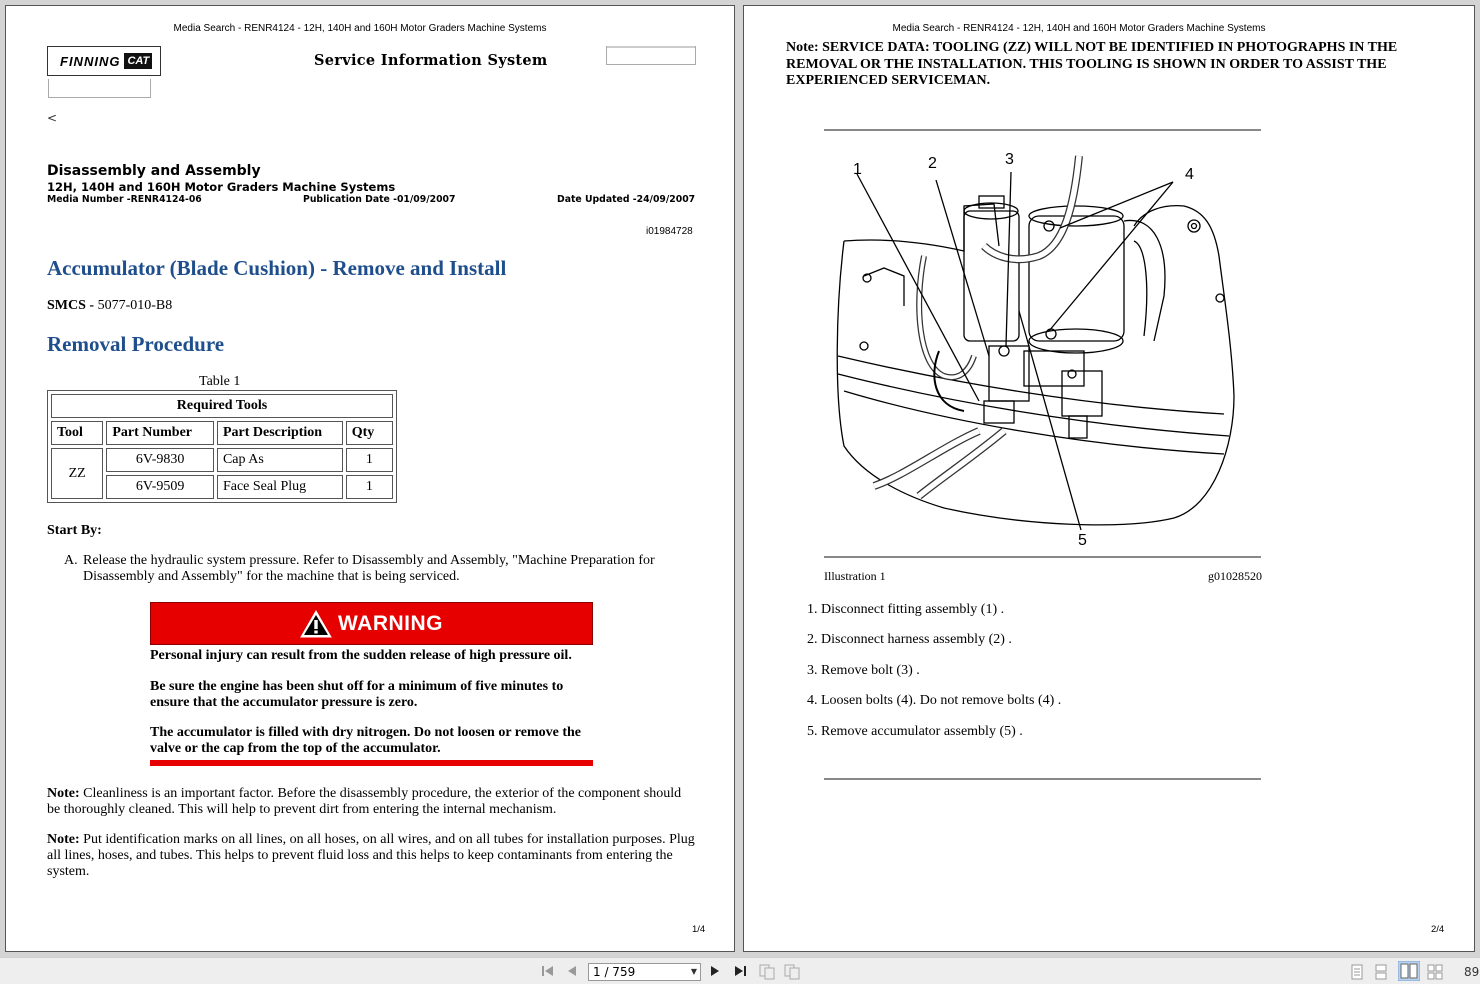 This screenshot has height=984, width=1480. What do you see at coordinates (1357, 972) in the screenshot?
I see `single-page-view-icon` at bounding box center [1357, 972].